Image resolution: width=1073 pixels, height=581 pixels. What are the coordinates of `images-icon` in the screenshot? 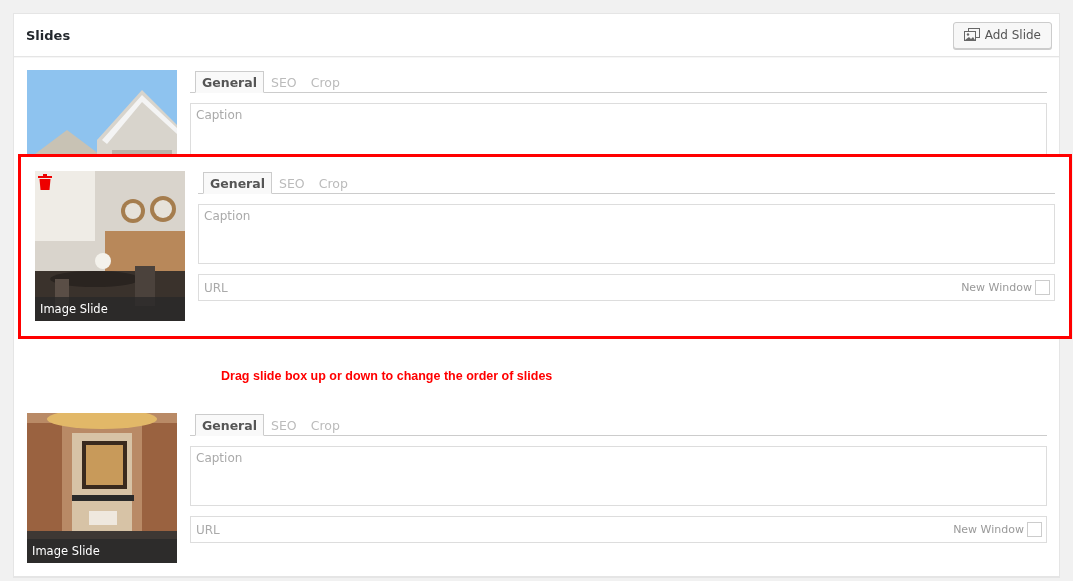 It's located at (971, 35).